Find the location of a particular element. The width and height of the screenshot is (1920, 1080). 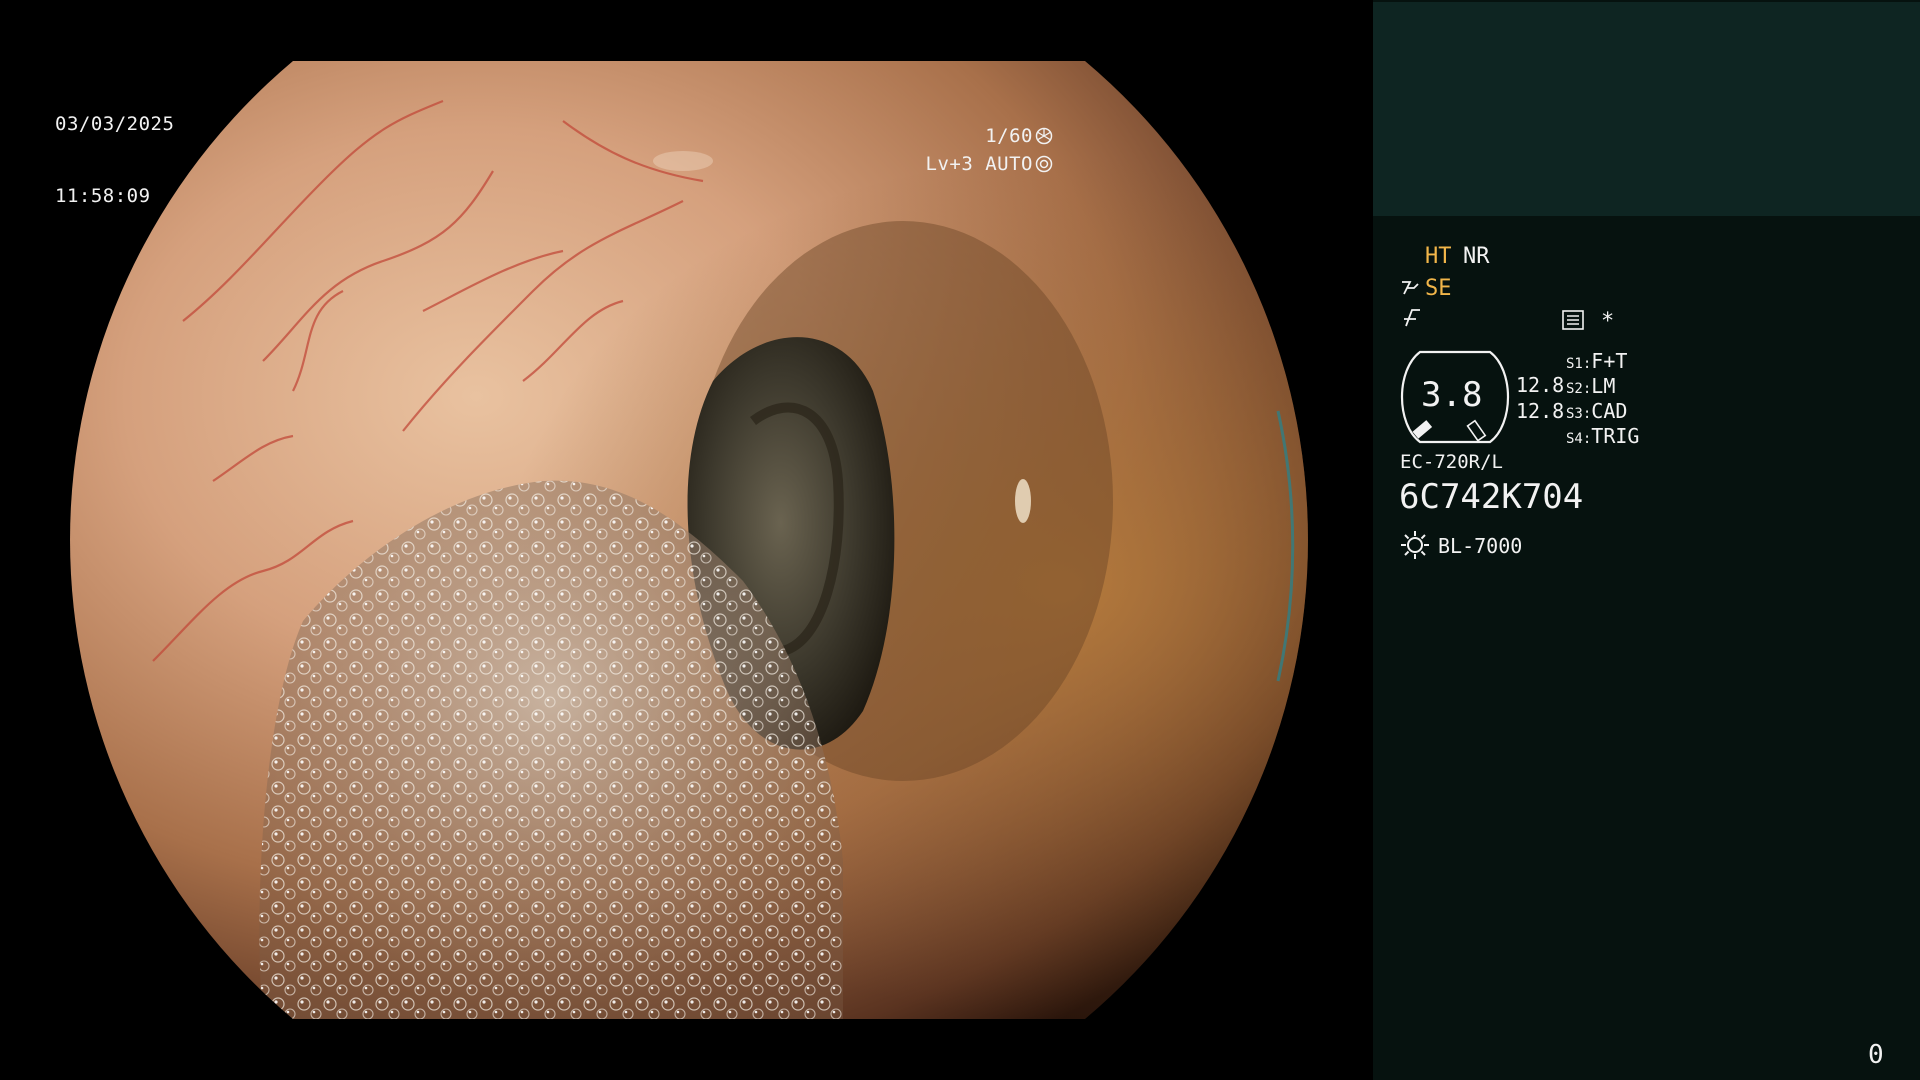

structure-enhance-icon is located at coordinates (1410, 288).